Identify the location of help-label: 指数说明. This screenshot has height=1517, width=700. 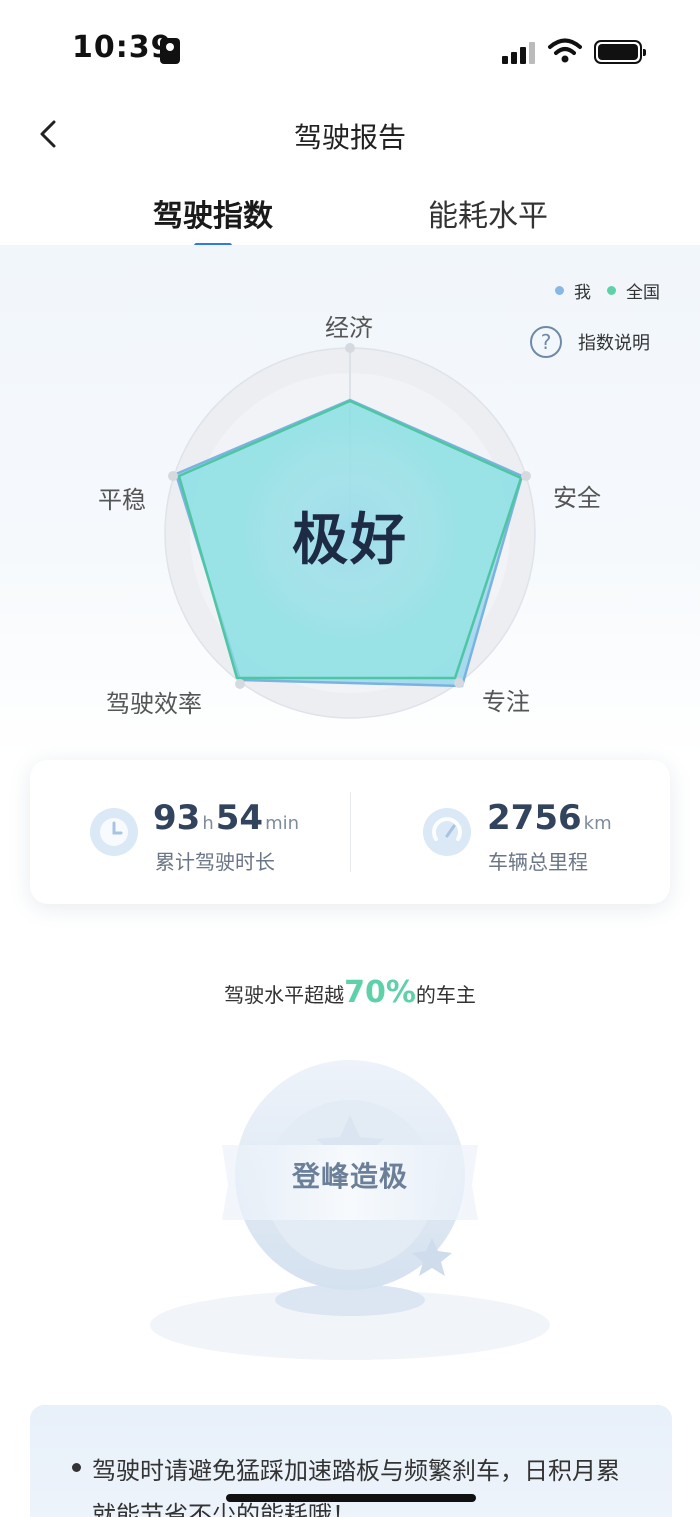
(614, 343).